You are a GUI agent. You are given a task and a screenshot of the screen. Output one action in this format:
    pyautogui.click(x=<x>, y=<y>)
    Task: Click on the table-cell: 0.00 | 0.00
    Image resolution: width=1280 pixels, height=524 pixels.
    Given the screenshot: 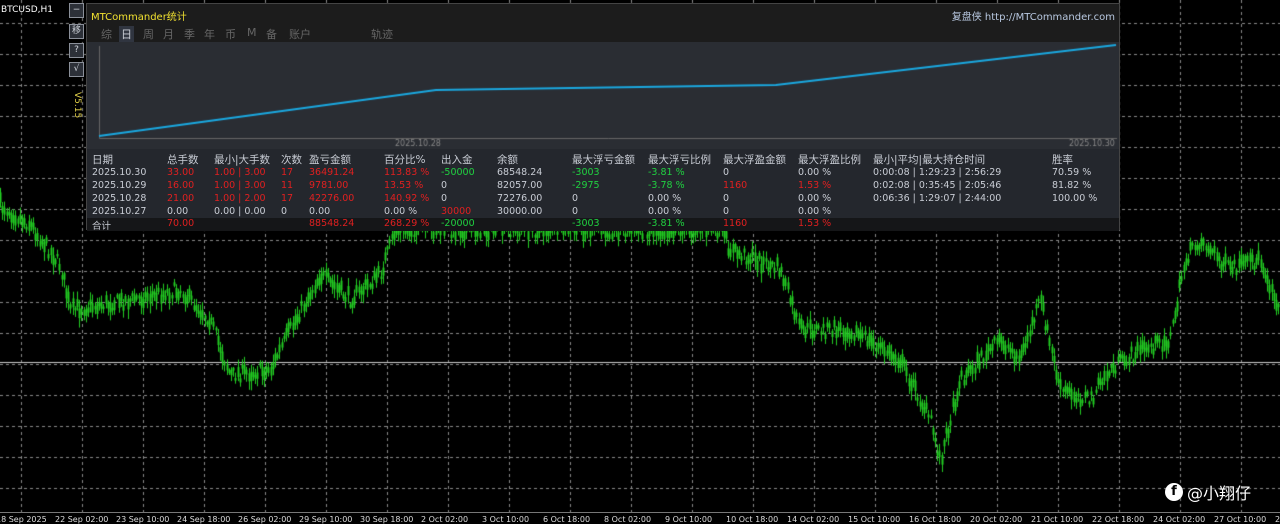 What is the action you would take?
    pyautogui.click(x=240, y=211)
    